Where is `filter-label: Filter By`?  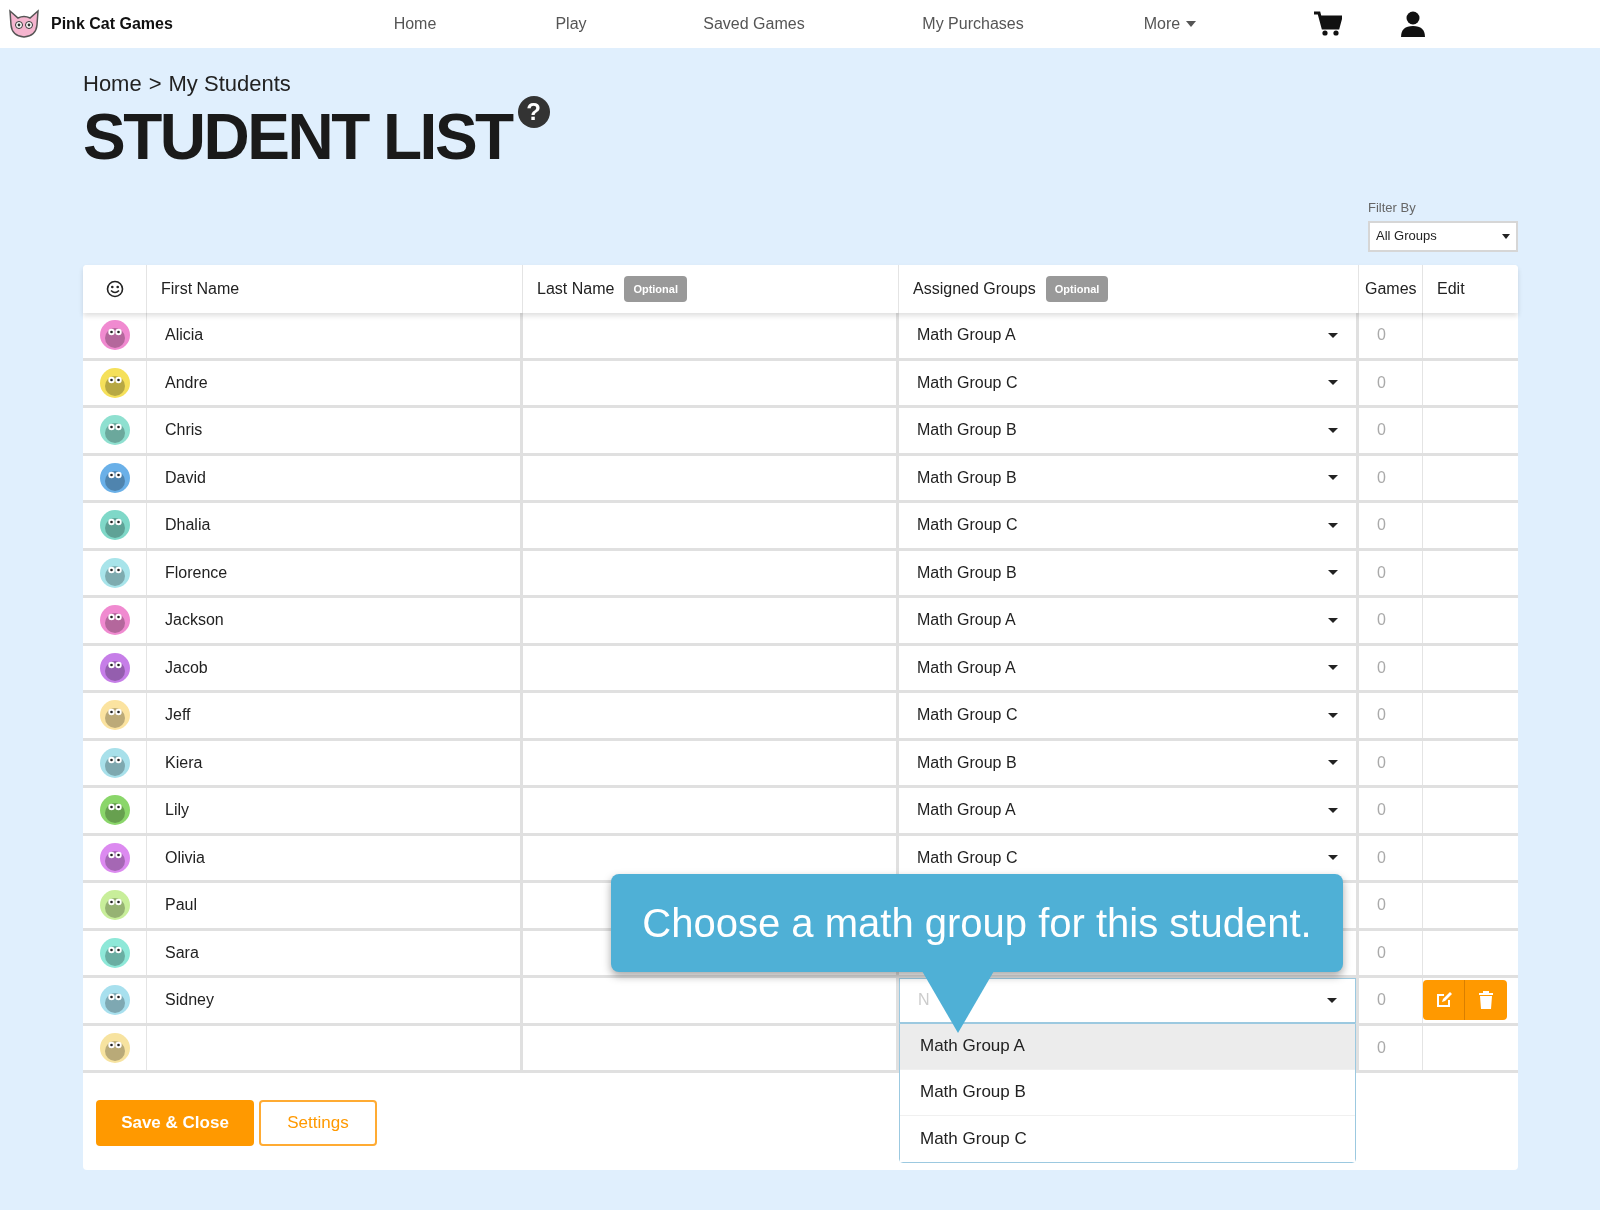 filter-label: Filter By is located at coordinates (1392, 208).